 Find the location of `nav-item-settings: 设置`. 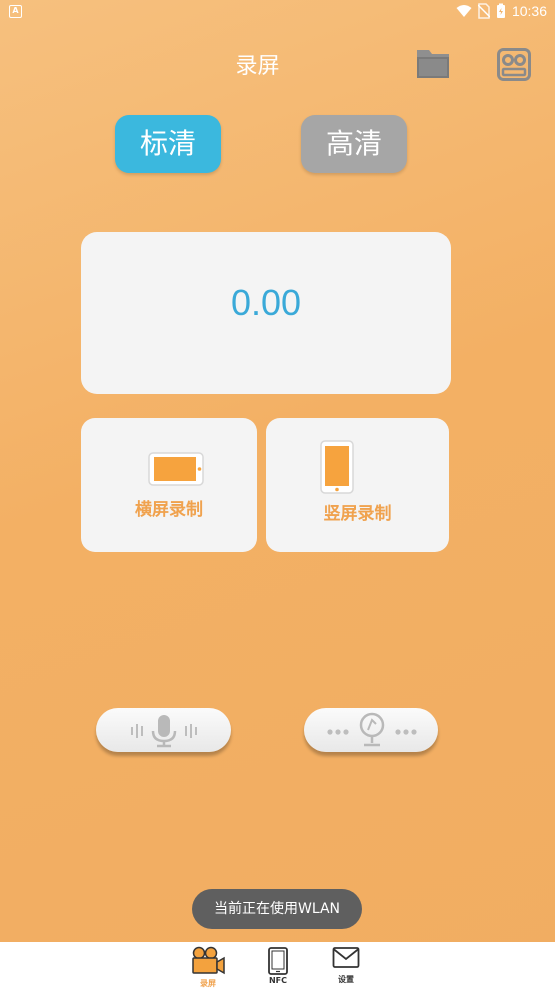

nav-item-settings: 设置 is located at coordinates (346, 965).